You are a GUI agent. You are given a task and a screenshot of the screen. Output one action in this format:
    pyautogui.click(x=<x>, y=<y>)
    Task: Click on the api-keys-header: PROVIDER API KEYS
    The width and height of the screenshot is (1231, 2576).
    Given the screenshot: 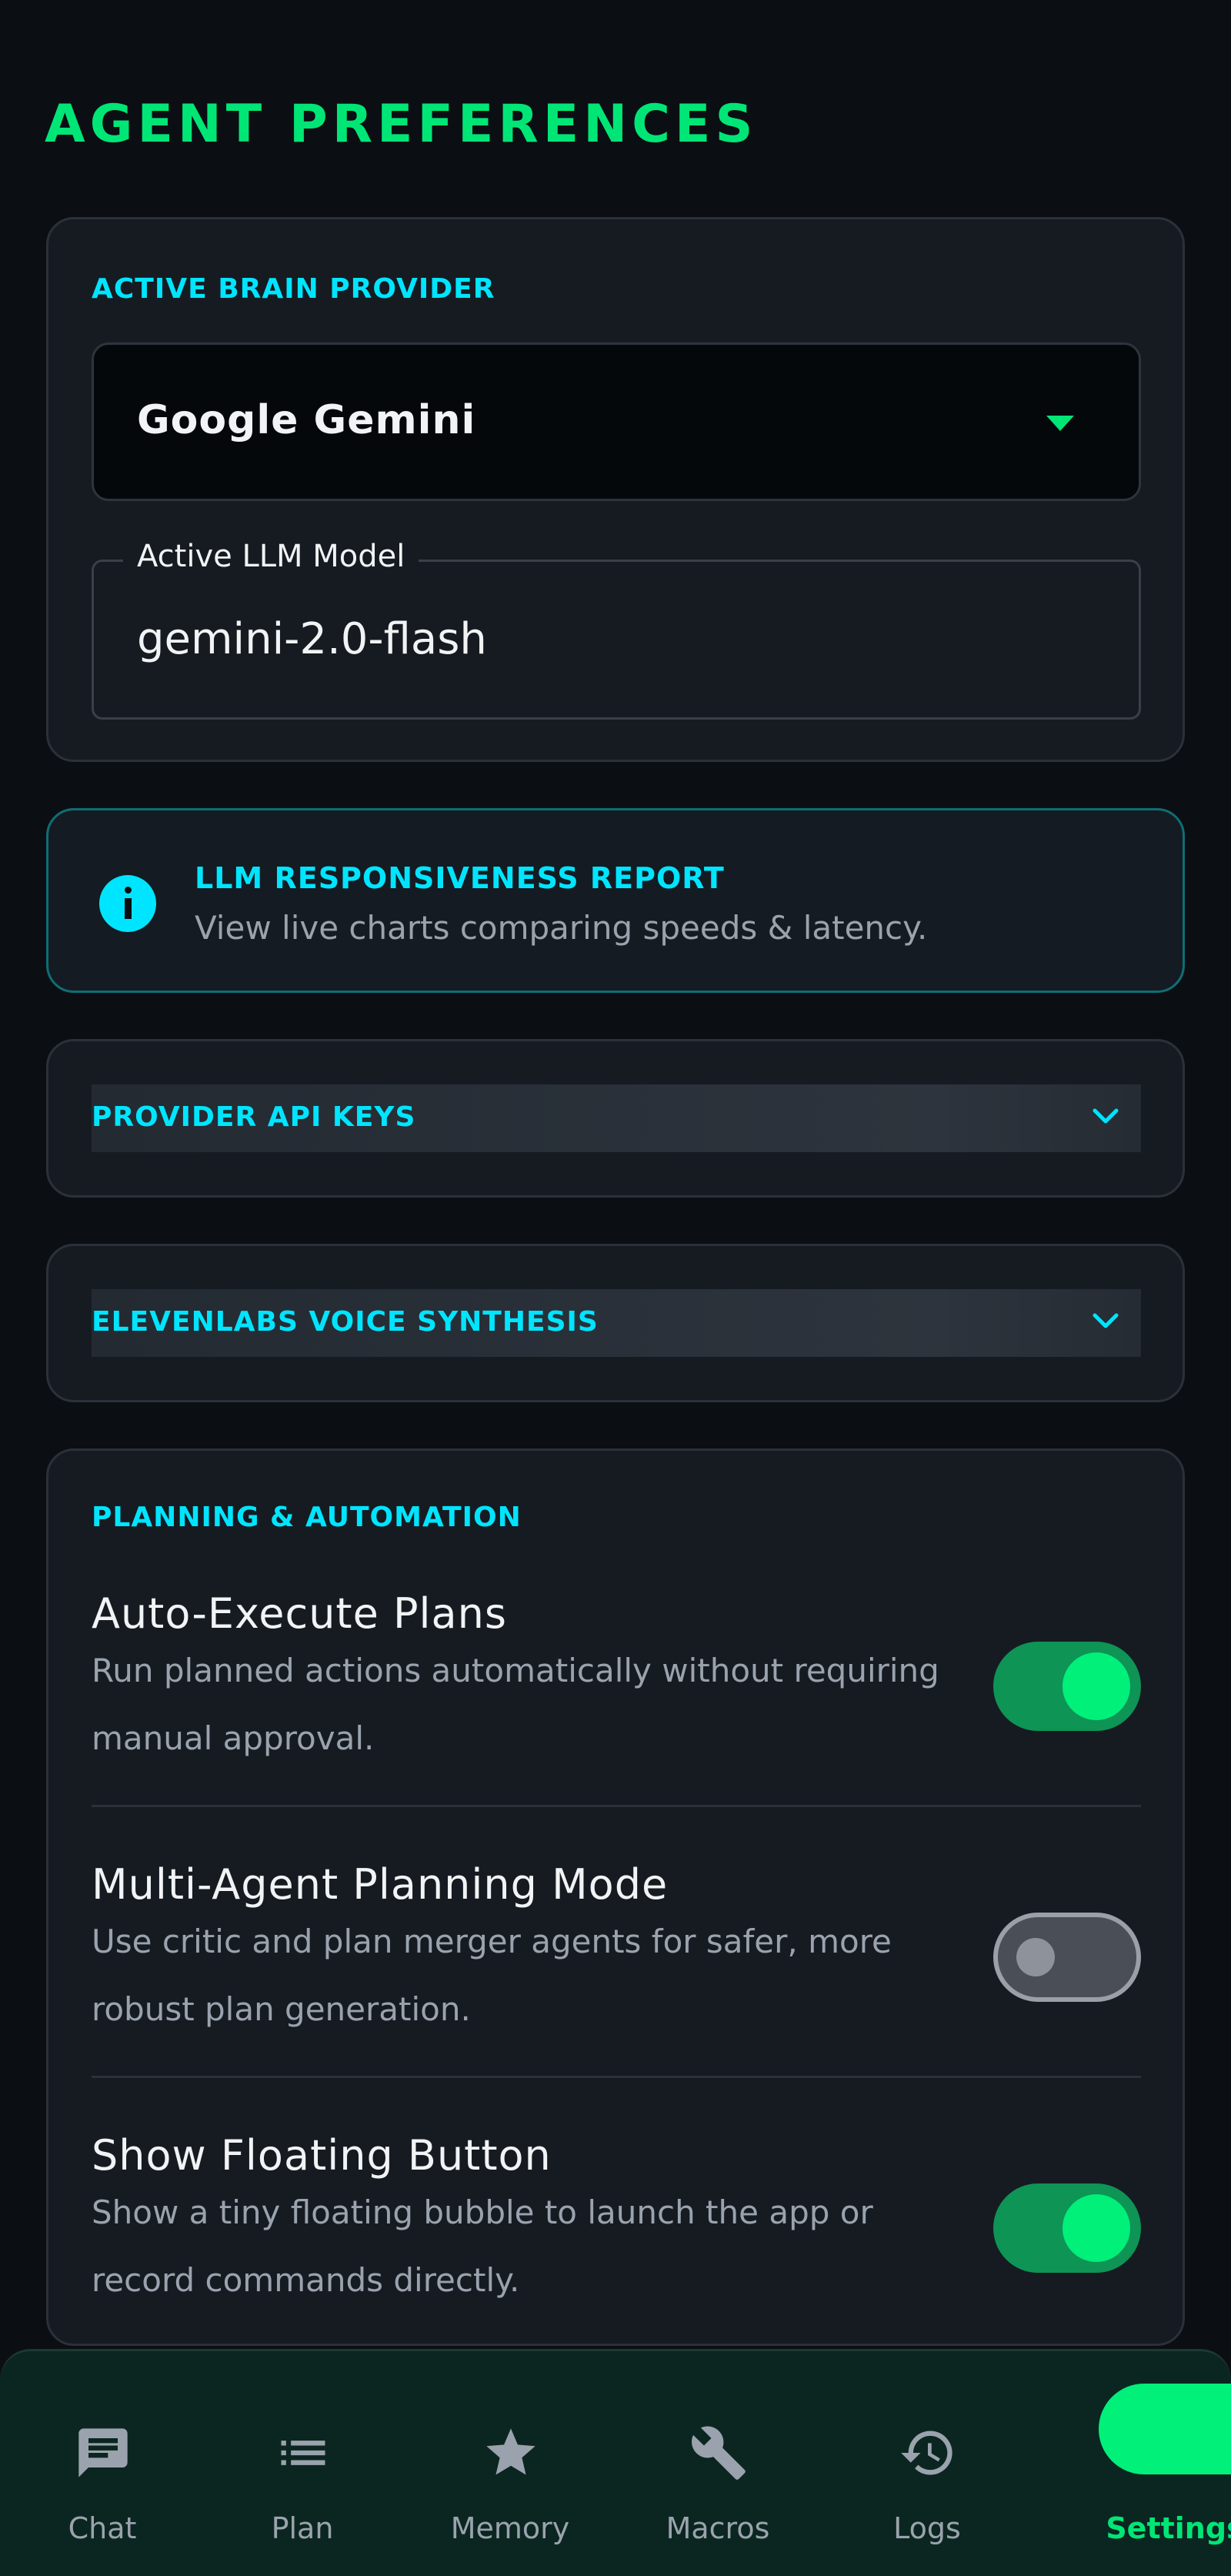 What is the action you would take?
    pyautogui.click(x=616, y=1118)
    